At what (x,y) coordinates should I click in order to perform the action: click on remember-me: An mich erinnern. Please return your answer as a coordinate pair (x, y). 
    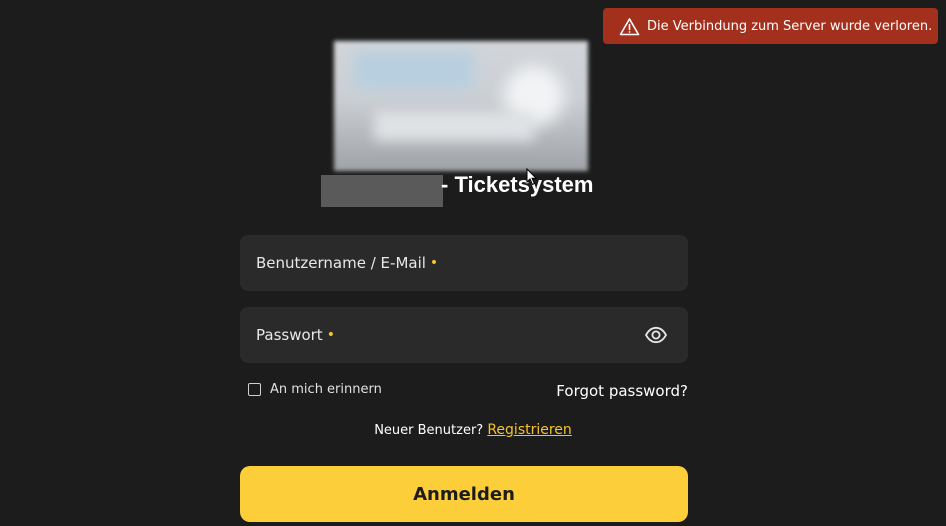
    Looking at the image, I should click on (315, 389).